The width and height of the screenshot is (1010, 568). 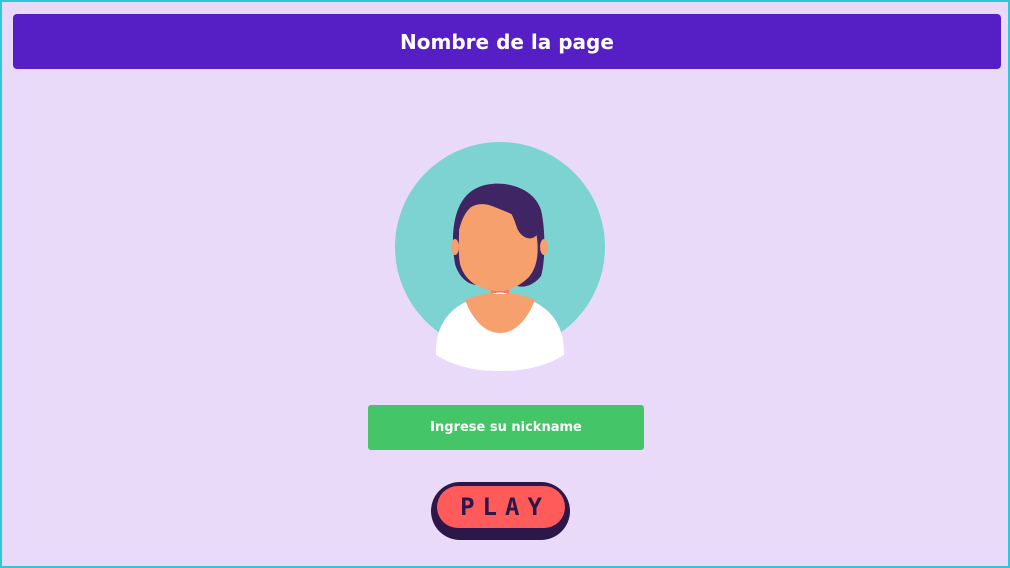 I want to click on page-header: Nombre de la page, so click(x=507, y=41).